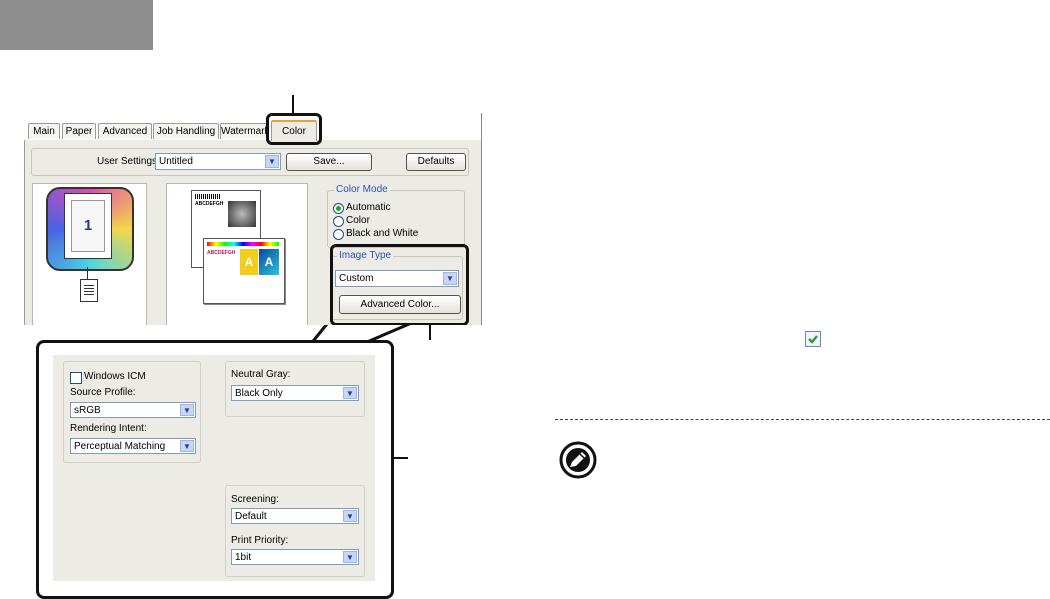 The height and width of the screenshot is (599, 1050). Describe the element at coordinates (244, 131) in the screenshot. I see `tab-watermarks: Watermarks` at that location.